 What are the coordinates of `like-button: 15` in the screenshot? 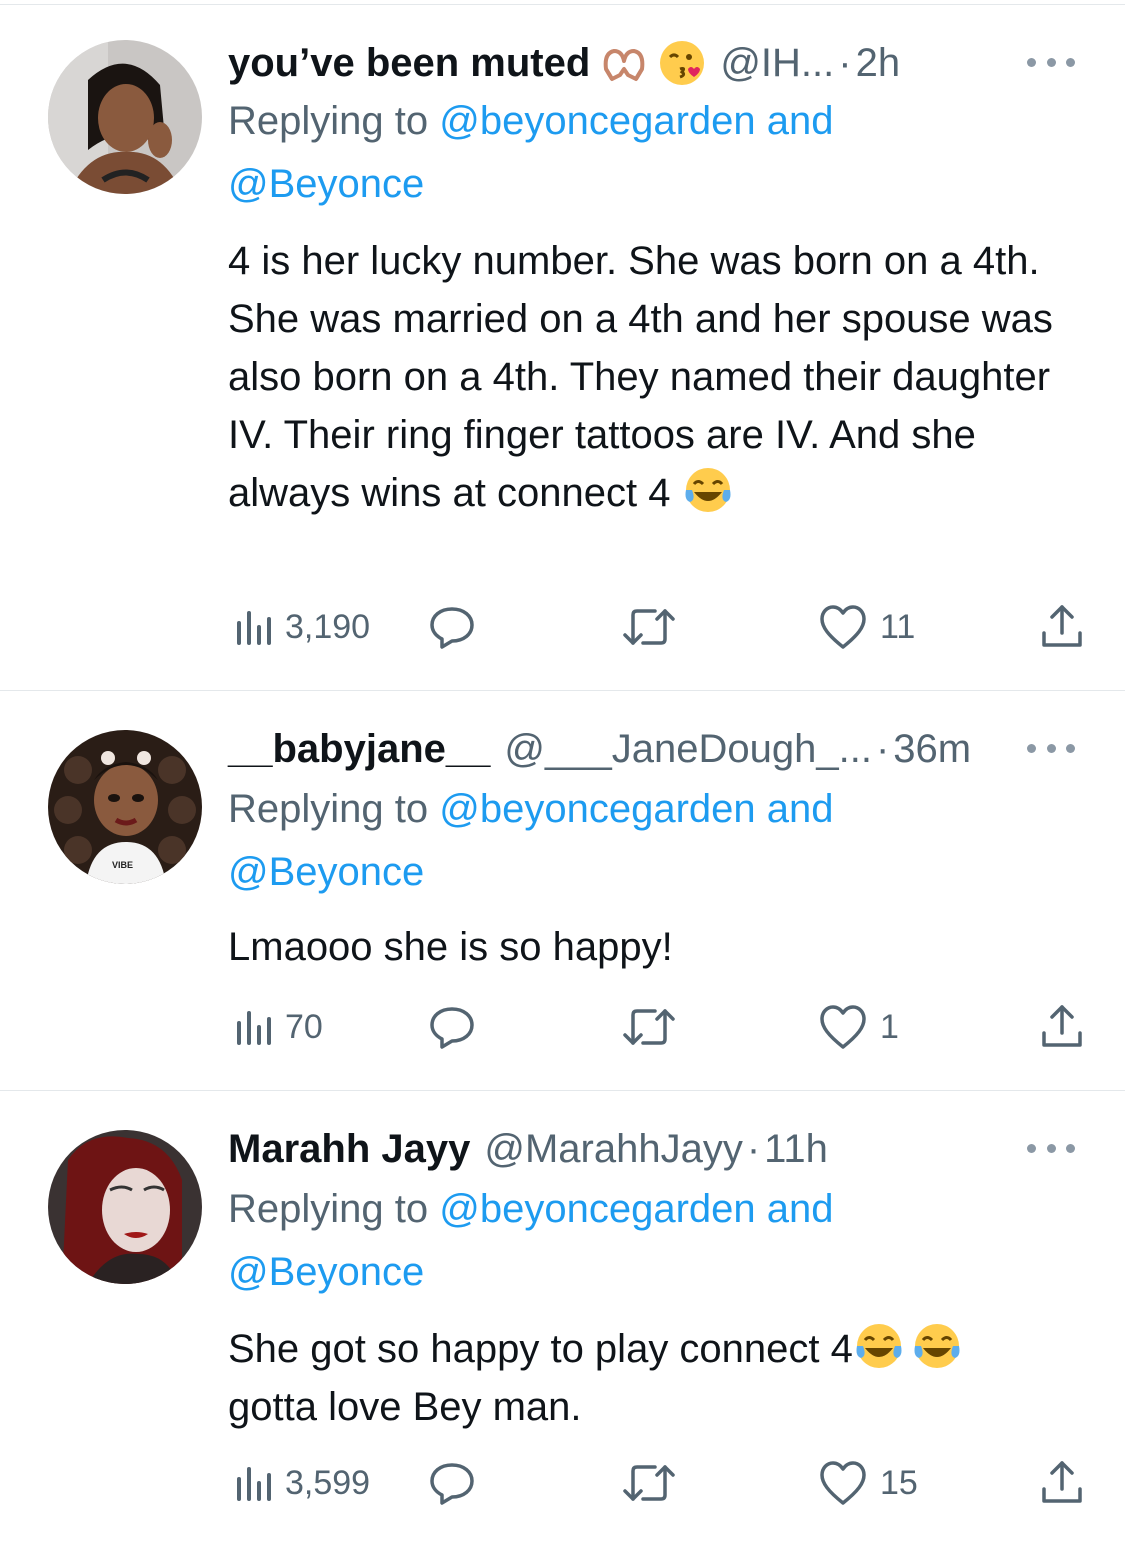 It's located at (868, 1483).